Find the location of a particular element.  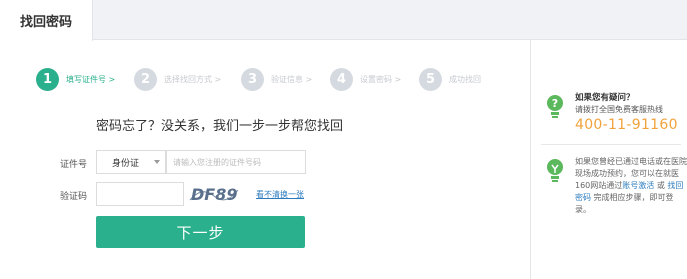

hotline-number: 400-11-91160 is located at coordinates (626, 125).